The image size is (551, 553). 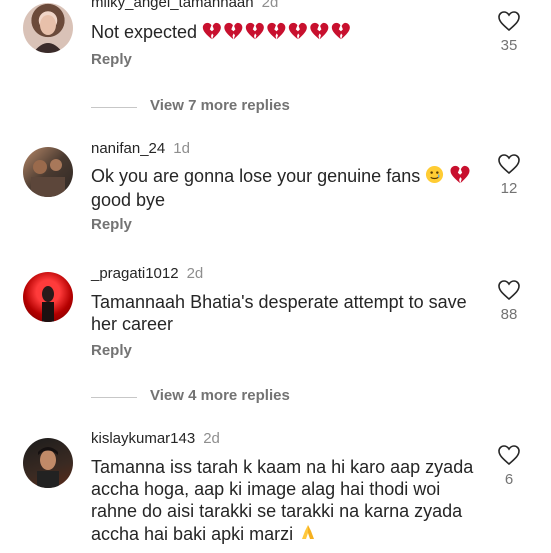 I want to click on username-line: _pragati1012 2d, so click(x=147, y=273).